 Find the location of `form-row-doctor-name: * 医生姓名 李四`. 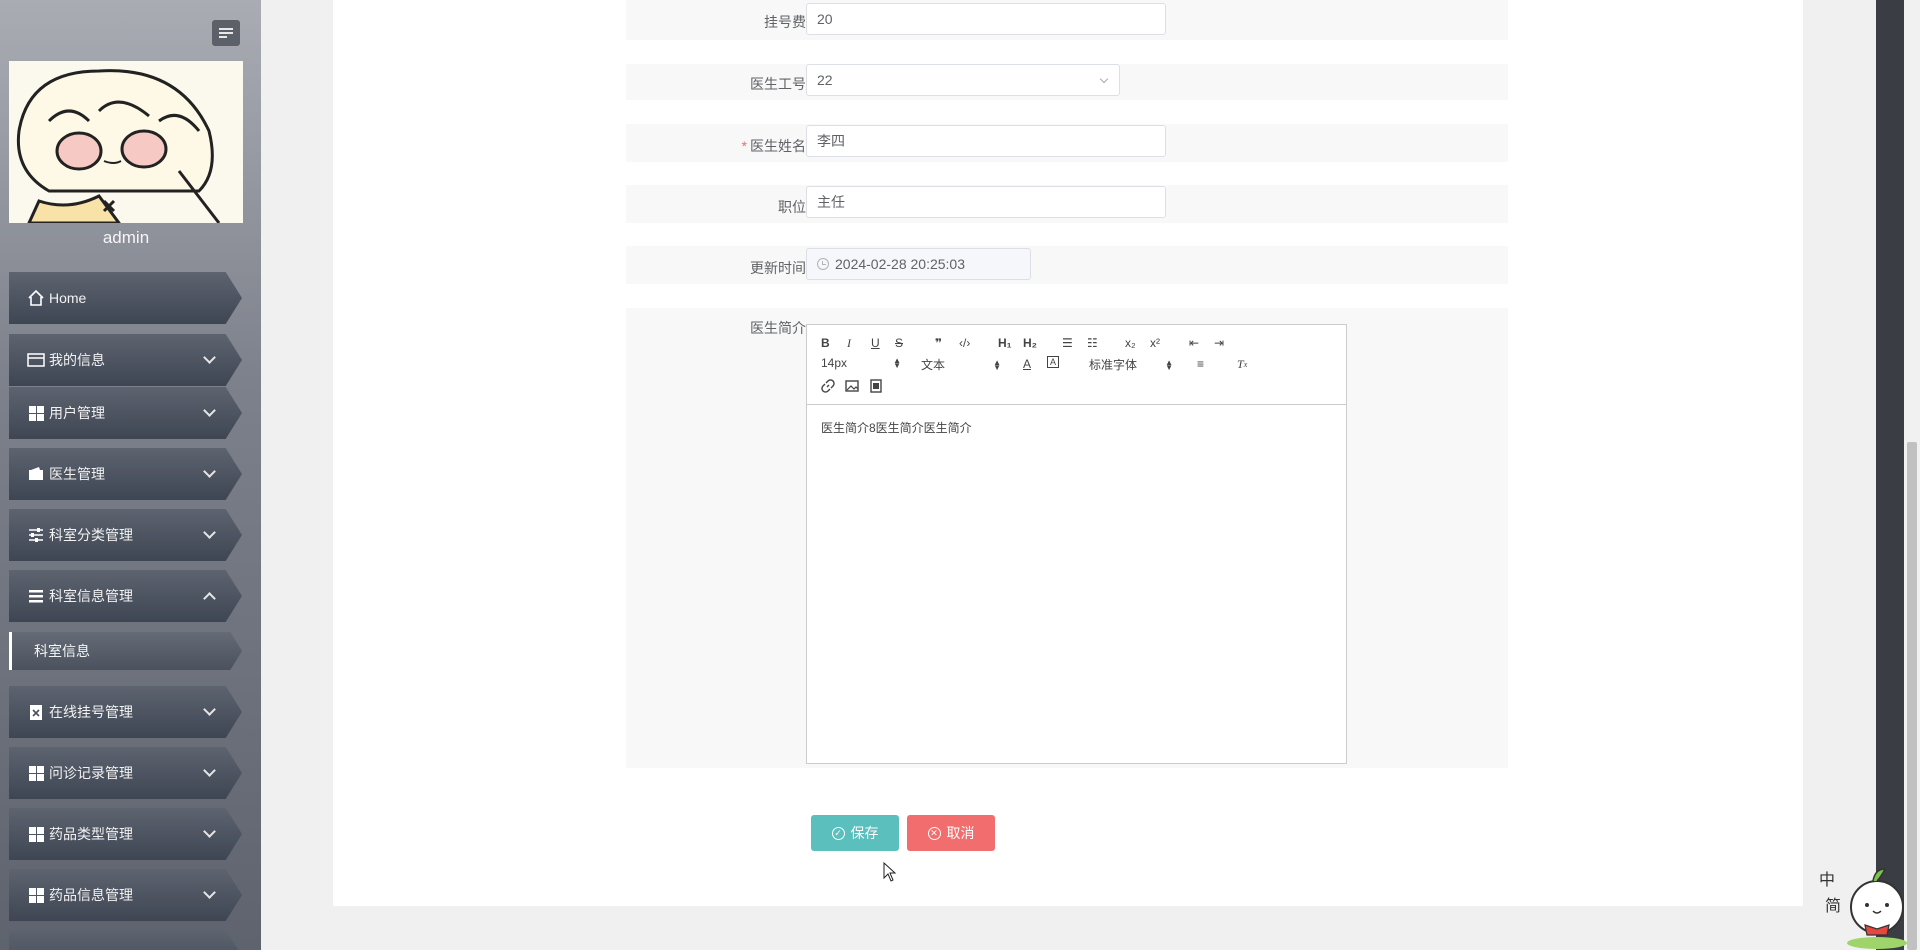

form-row-doctor-name: * 医生姓名 李四 is located at coordinates (1067, 143).